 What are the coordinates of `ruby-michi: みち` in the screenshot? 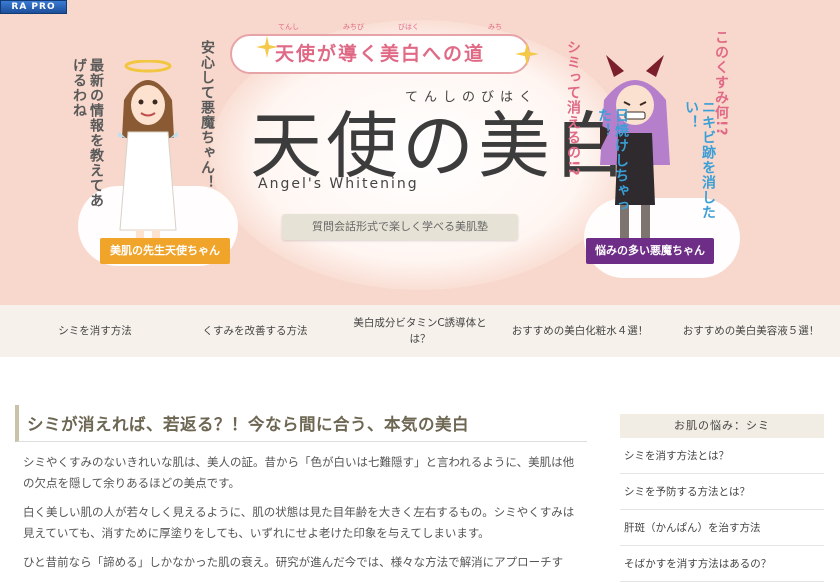 It's located at (495, 27).